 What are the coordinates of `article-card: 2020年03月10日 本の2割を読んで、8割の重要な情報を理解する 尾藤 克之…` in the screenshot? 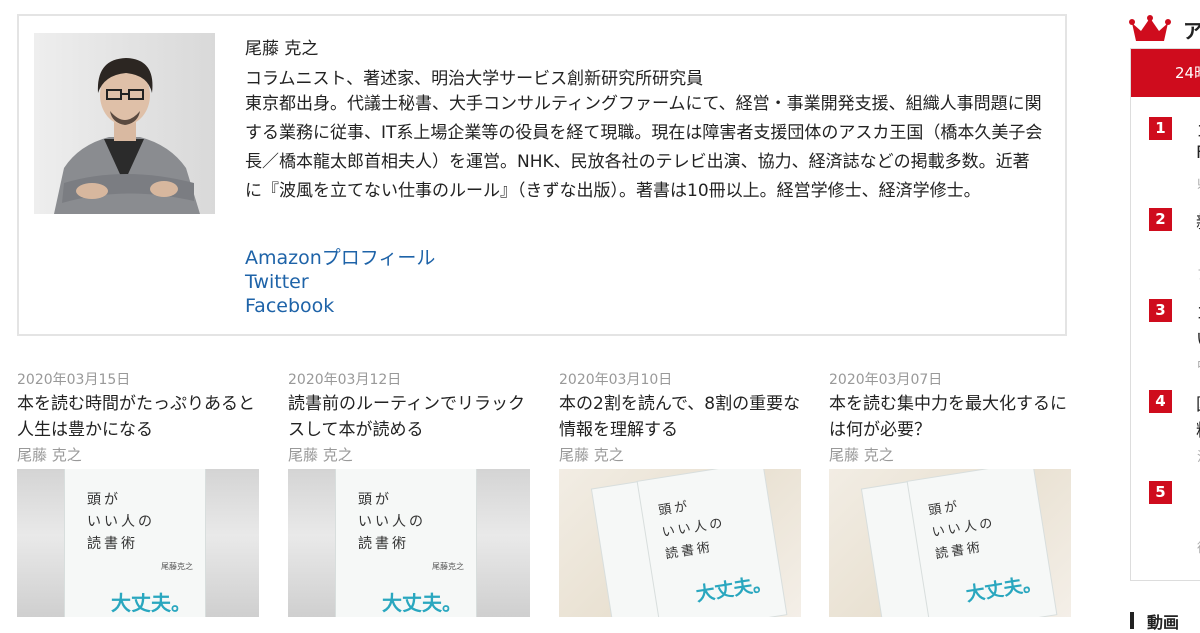 It's located at (680, 493).